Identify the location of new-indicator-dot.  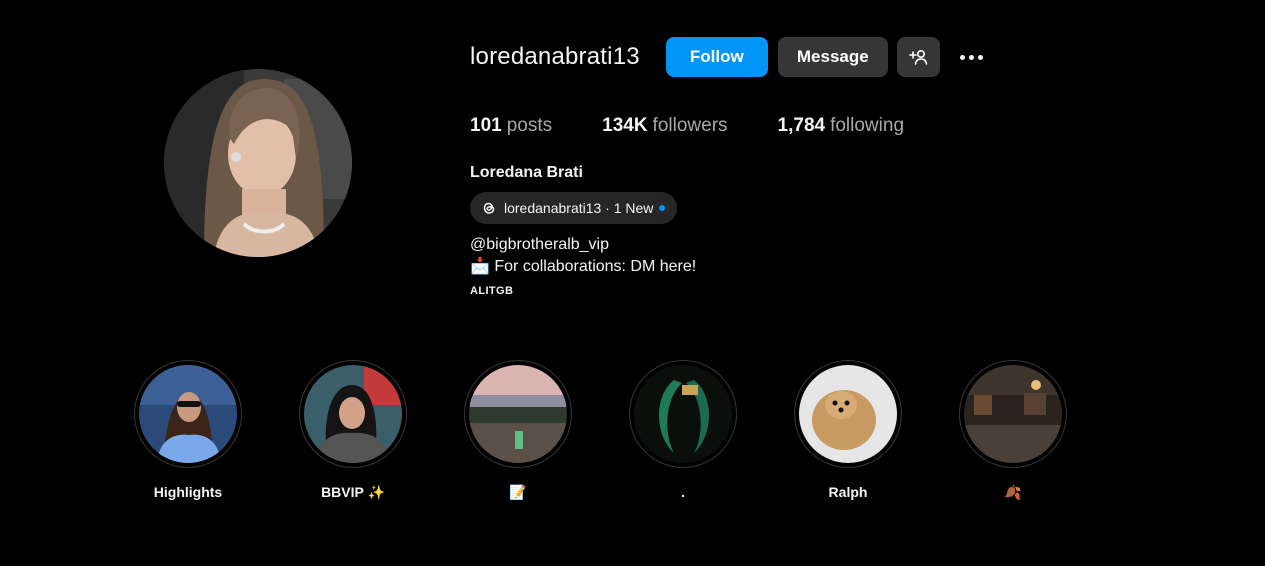
(662, 208).